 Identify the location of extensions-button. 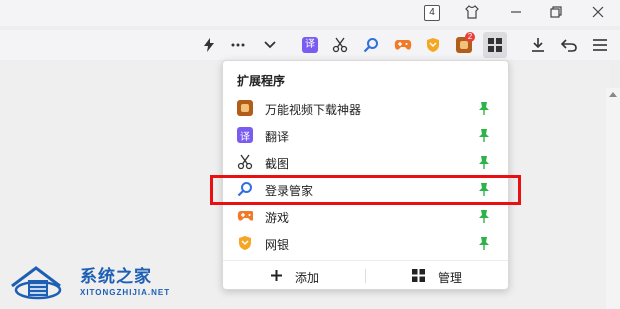
(495, 45).